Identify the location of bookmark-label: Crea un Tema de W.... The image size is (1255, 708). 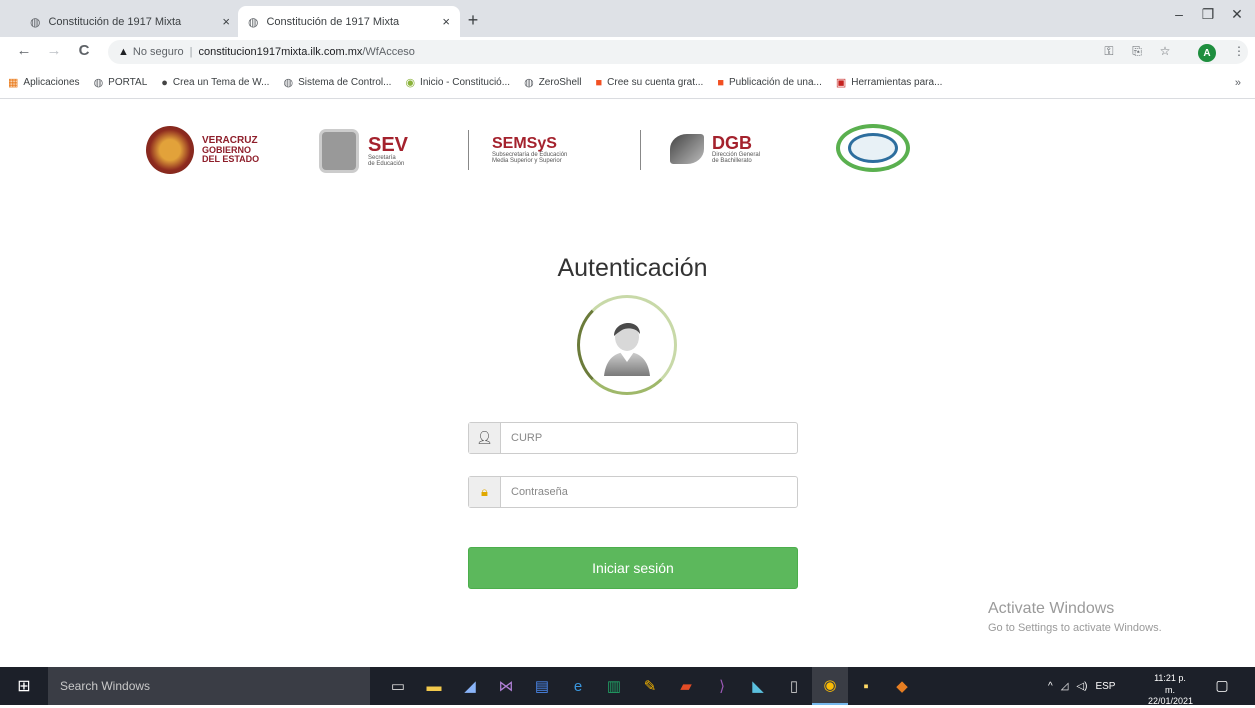
(221, 82).